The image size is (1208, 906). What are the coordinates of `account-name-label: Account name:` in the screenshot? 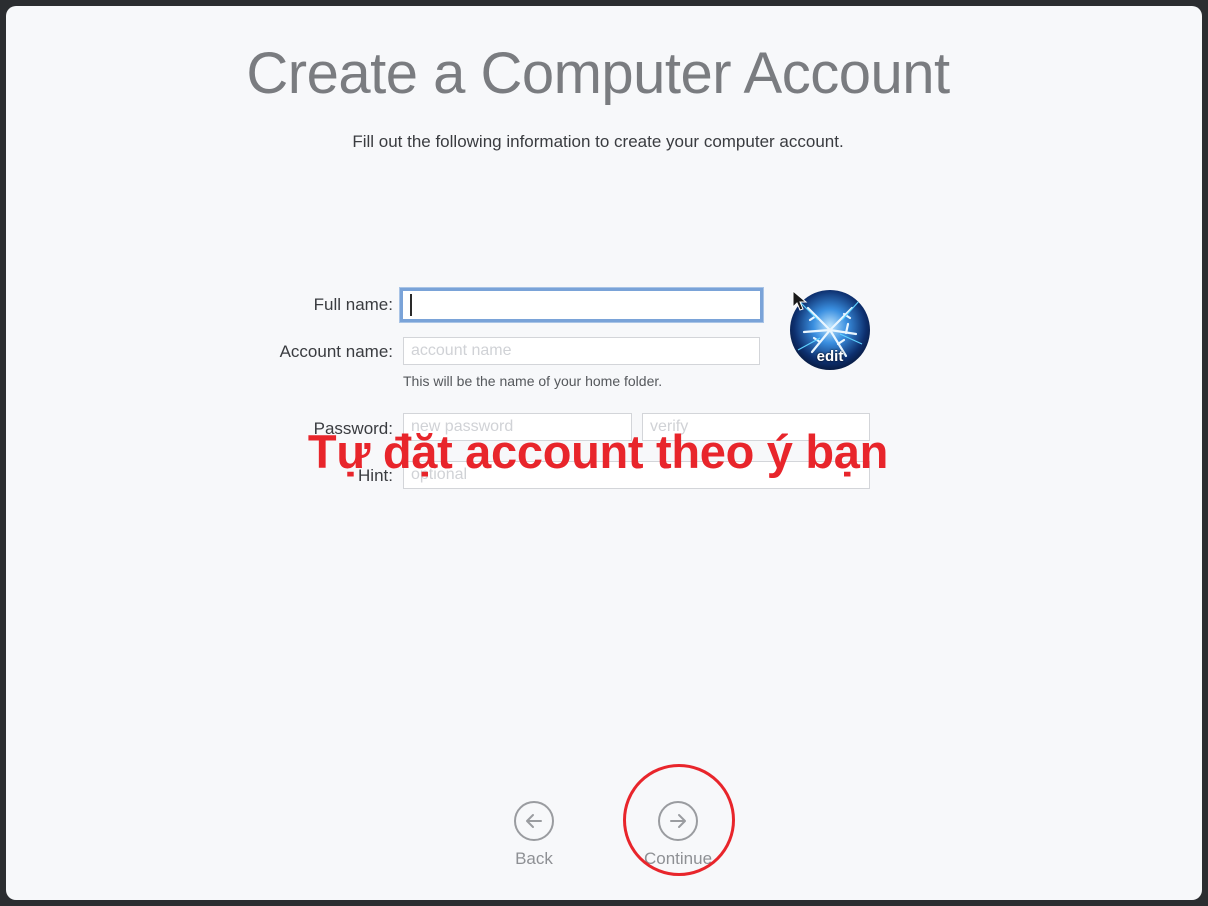 It's located at (336, 351).